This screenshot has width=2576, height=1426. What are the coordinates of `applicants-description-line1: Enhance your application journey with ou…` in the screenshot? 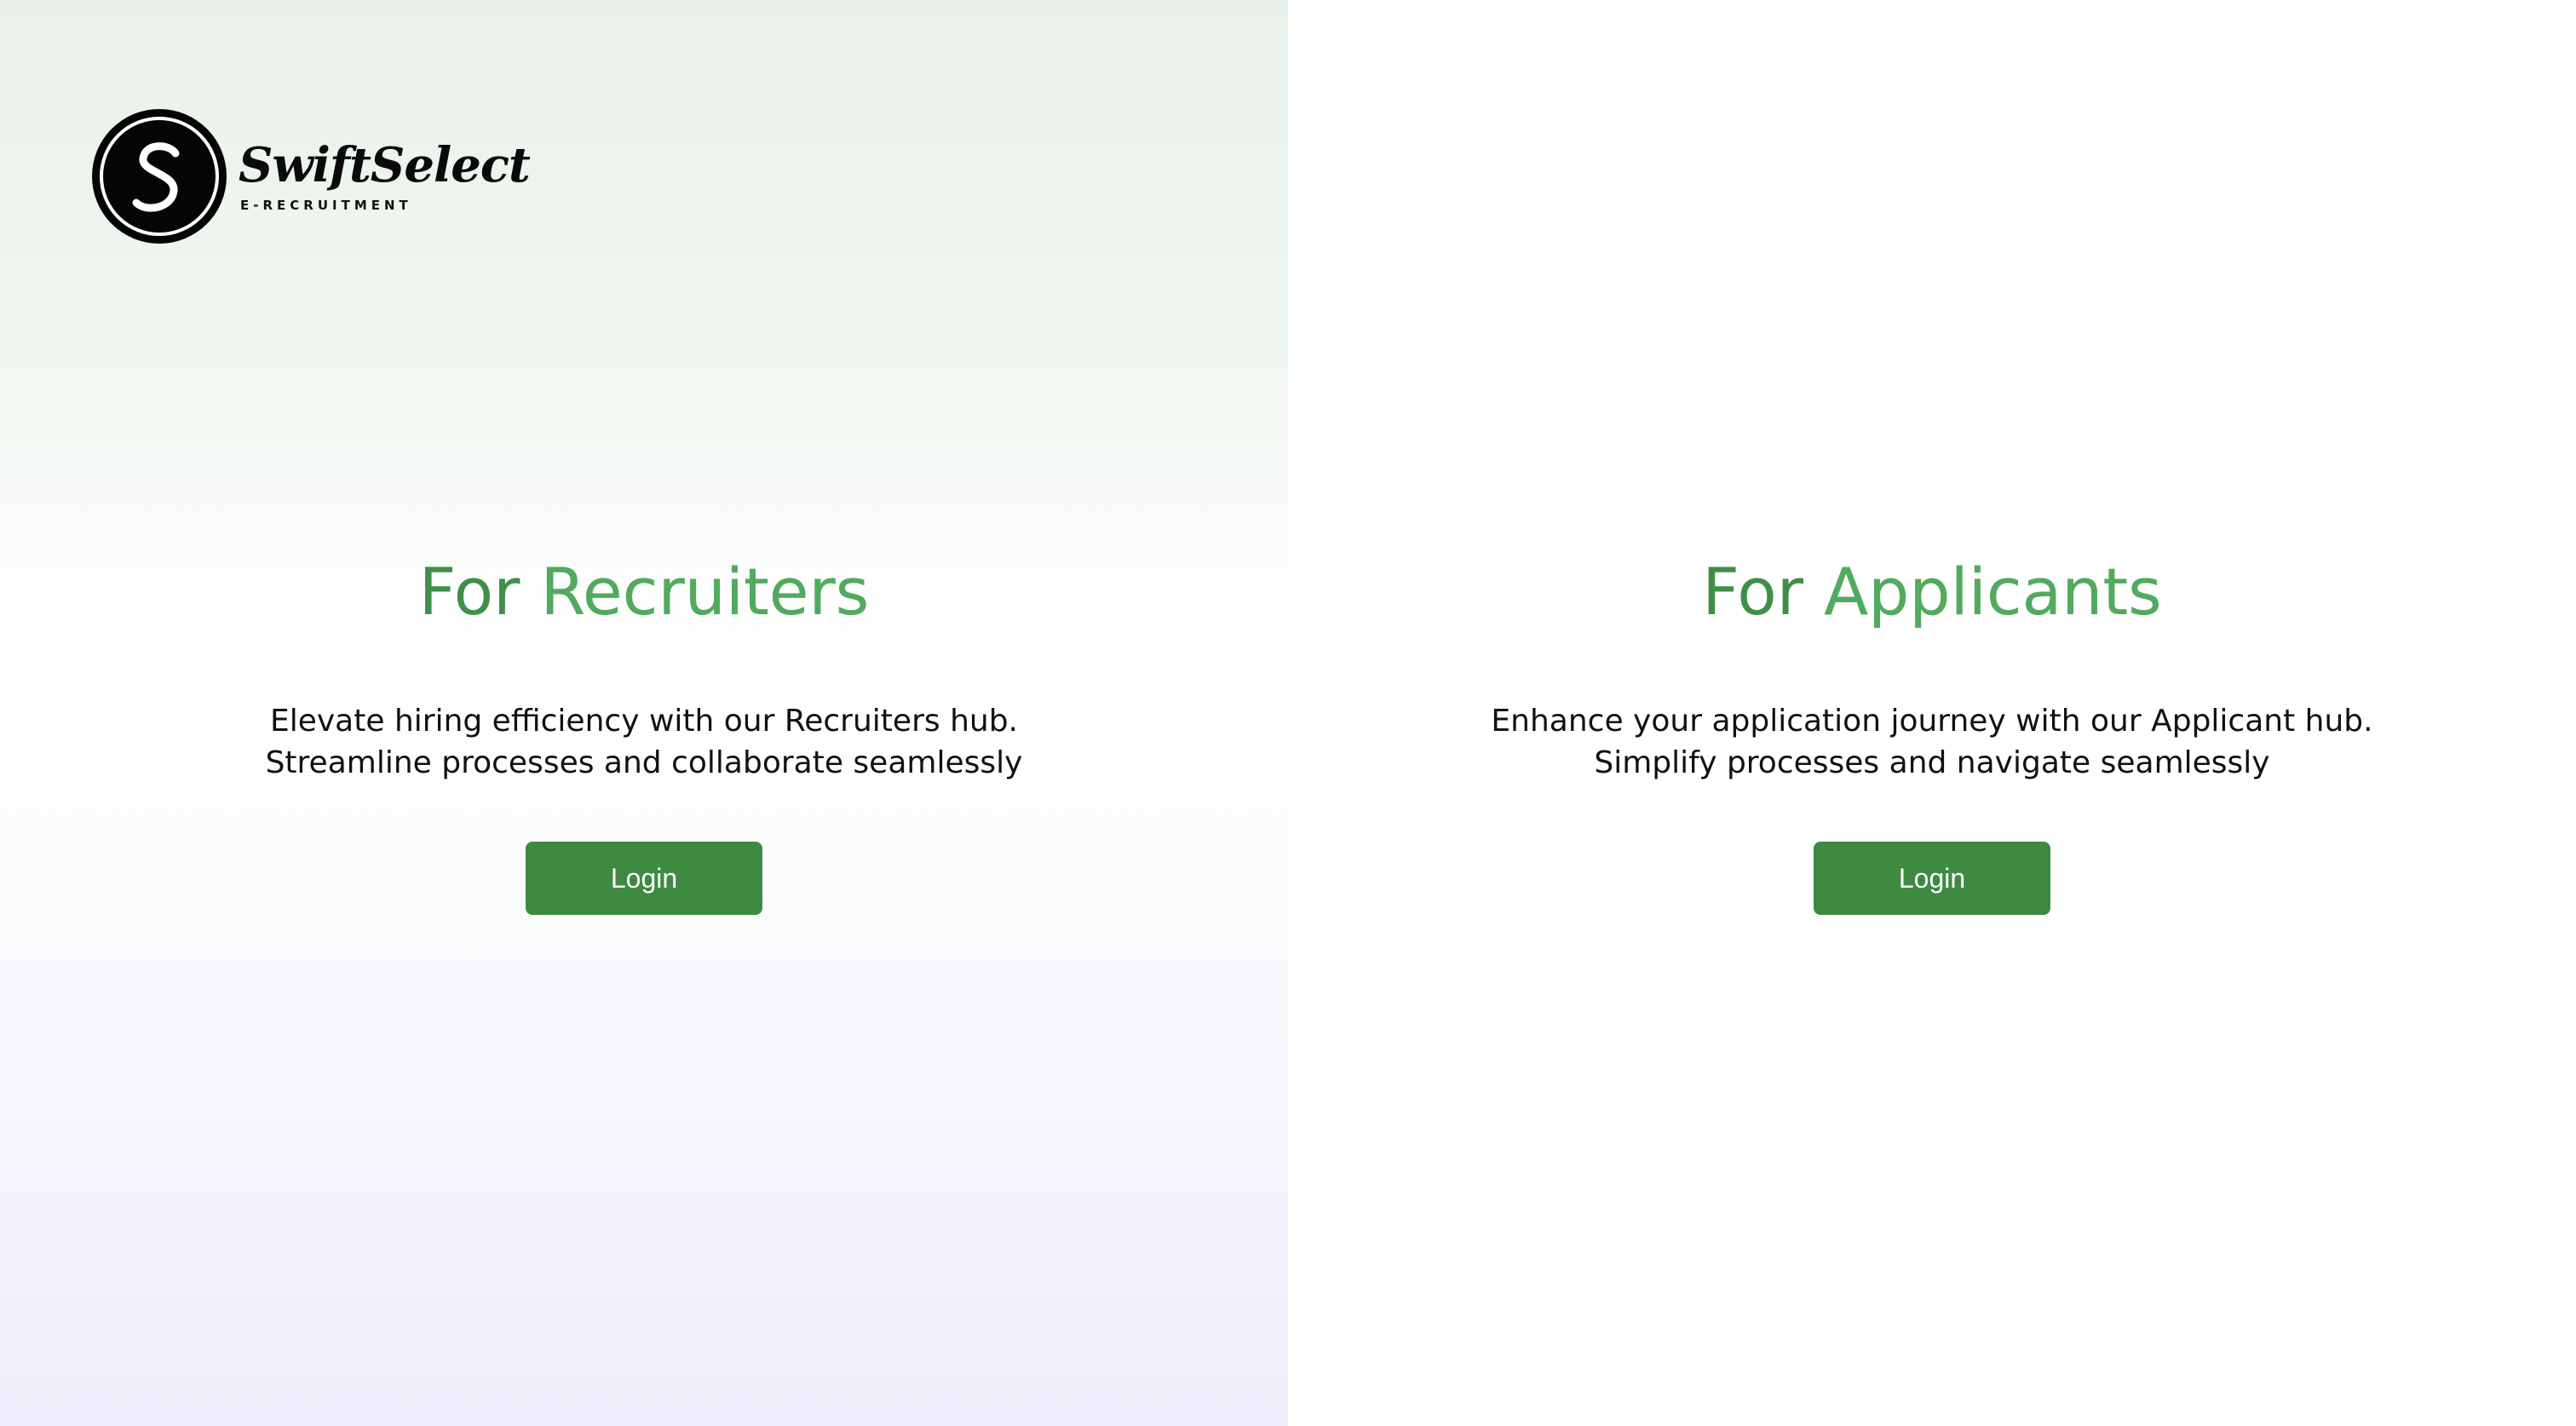 It's located at (1932, 721).